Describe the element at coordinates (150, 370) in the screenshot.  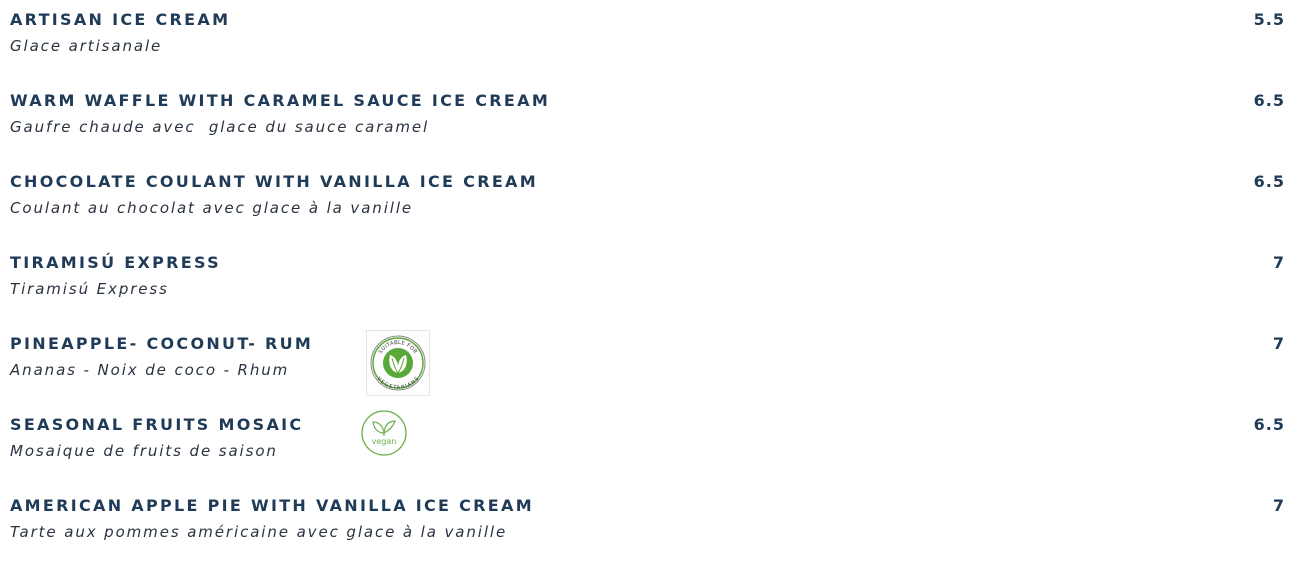
I see `item-description: Ananas - Noix de coco - Rhum` at that location.